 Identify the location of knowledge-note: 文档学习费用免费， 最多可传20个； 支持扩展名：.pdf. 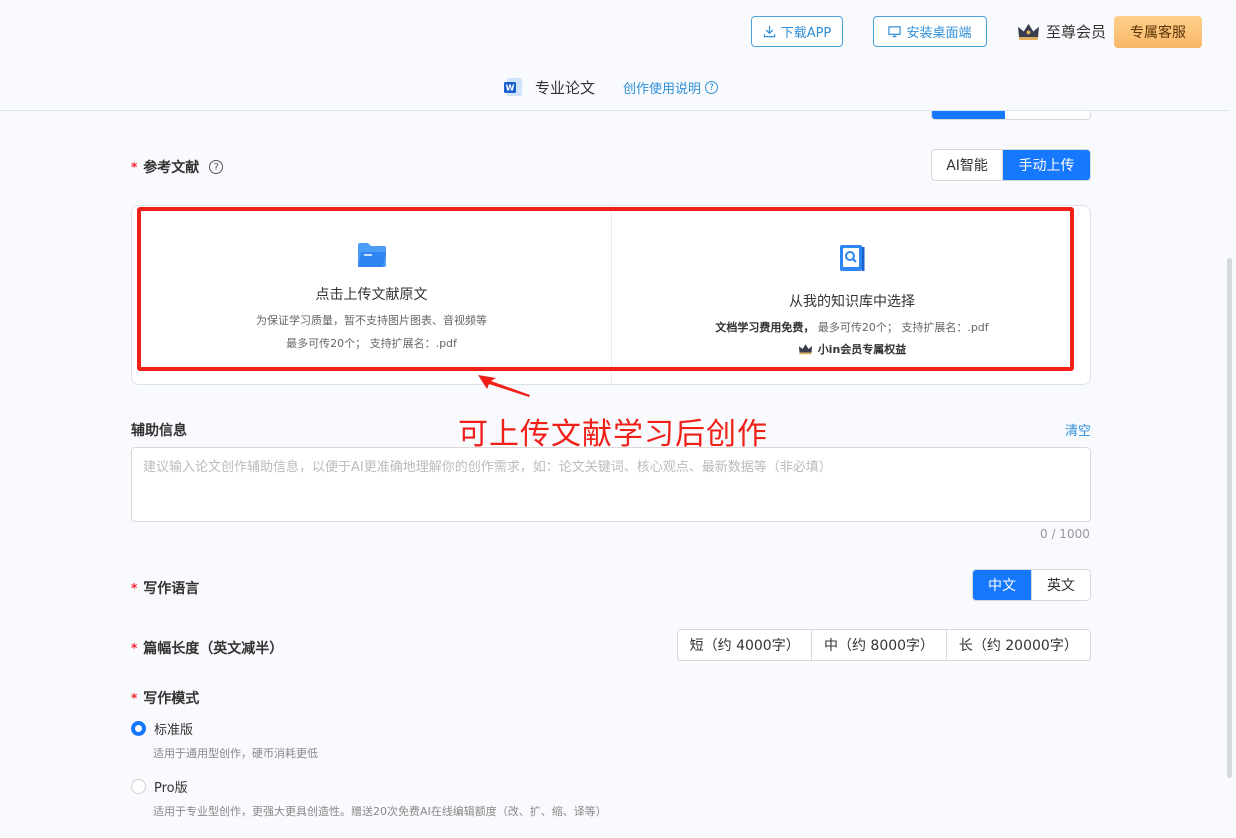
(851, 327).